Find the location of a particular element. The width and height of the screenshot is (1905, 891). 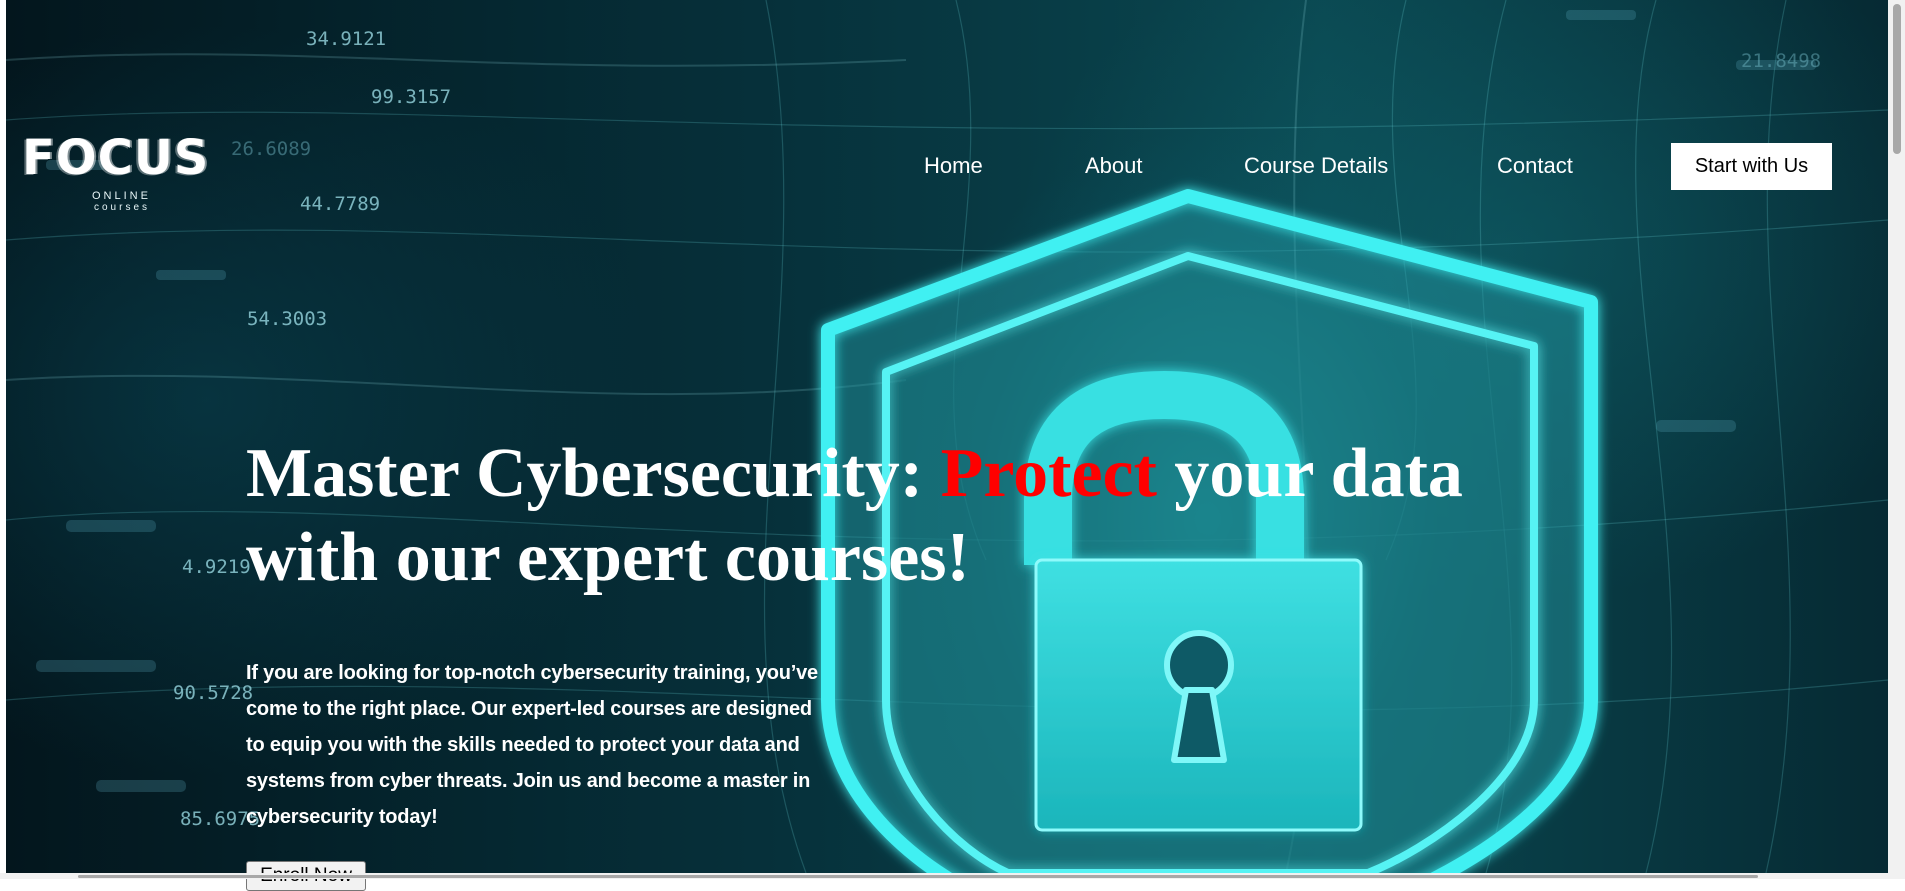

horizontal-scrollbar-thumb is located at coordinates (918, 876).